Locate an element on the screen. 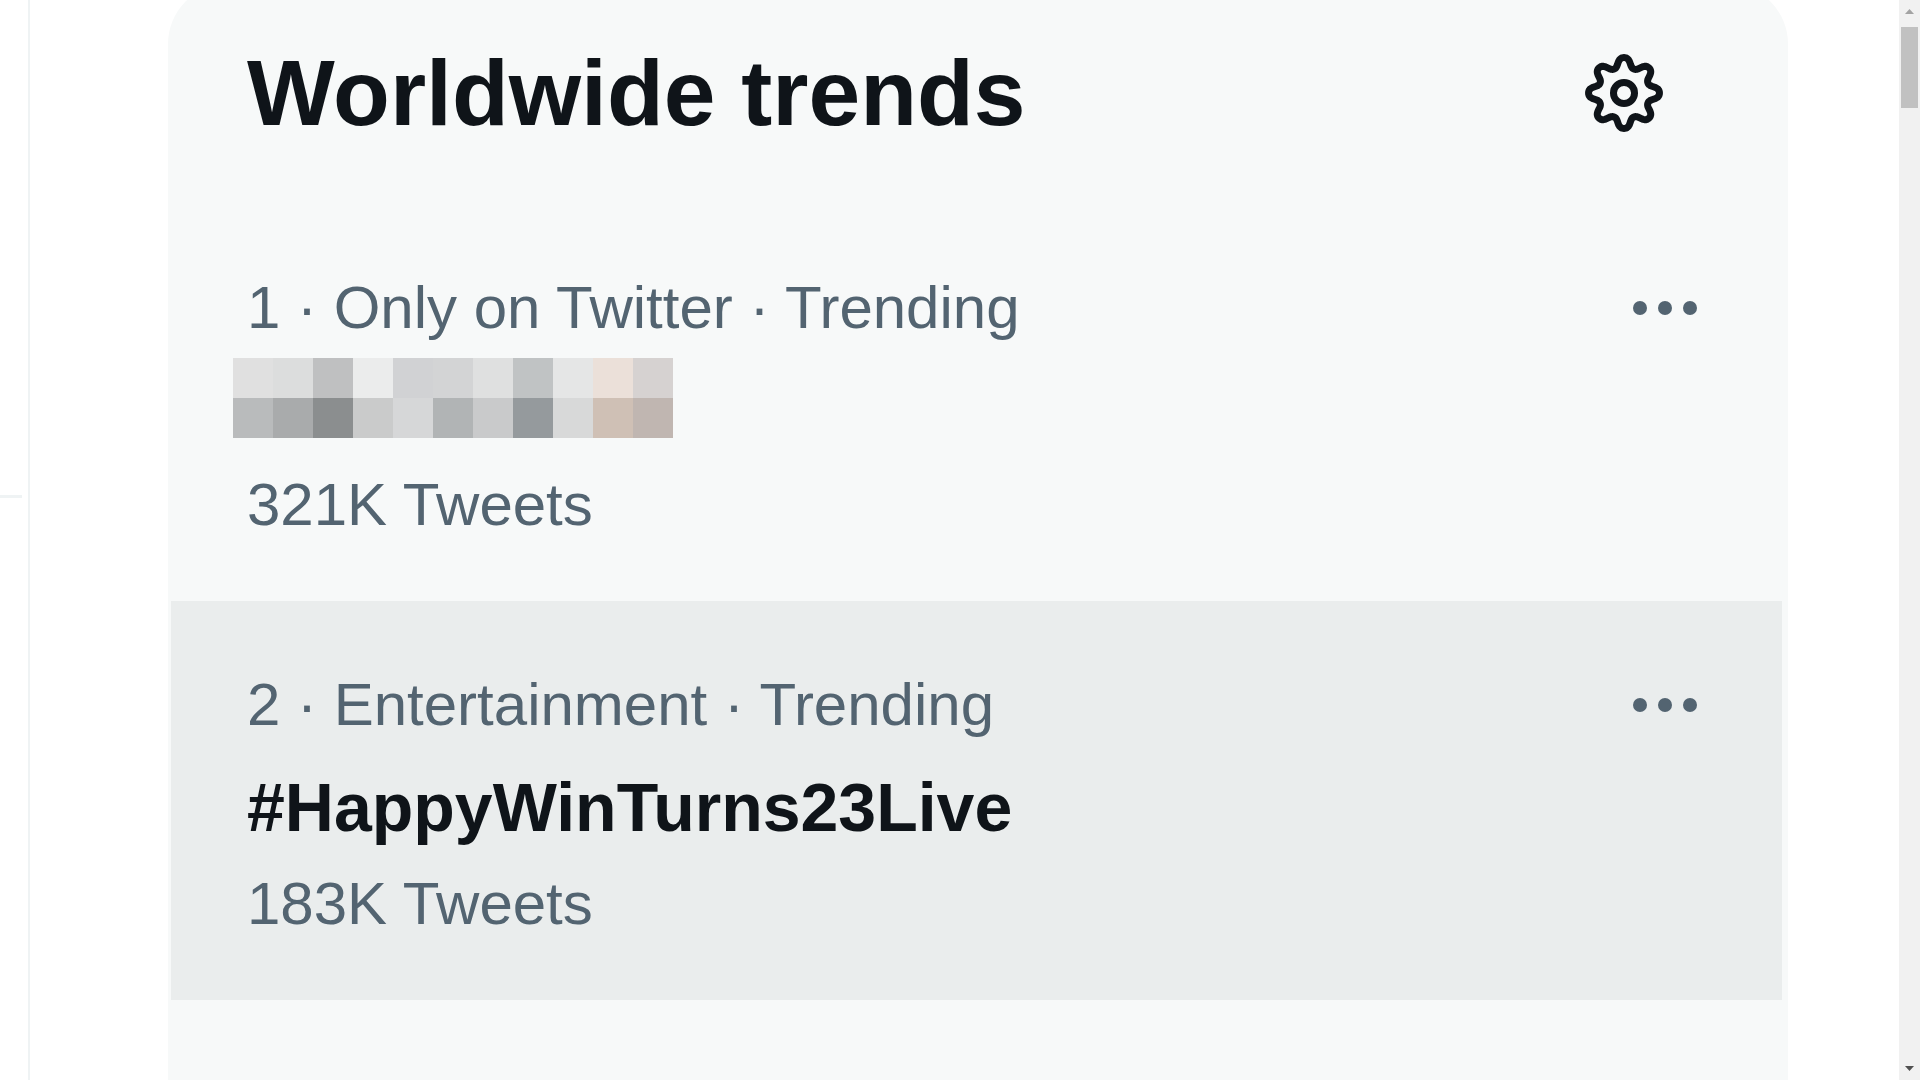 The height and width of the screenshot is (1080, 1920). trend-name: #HappyWinTurns23Live is located at coordinates (630, 808).